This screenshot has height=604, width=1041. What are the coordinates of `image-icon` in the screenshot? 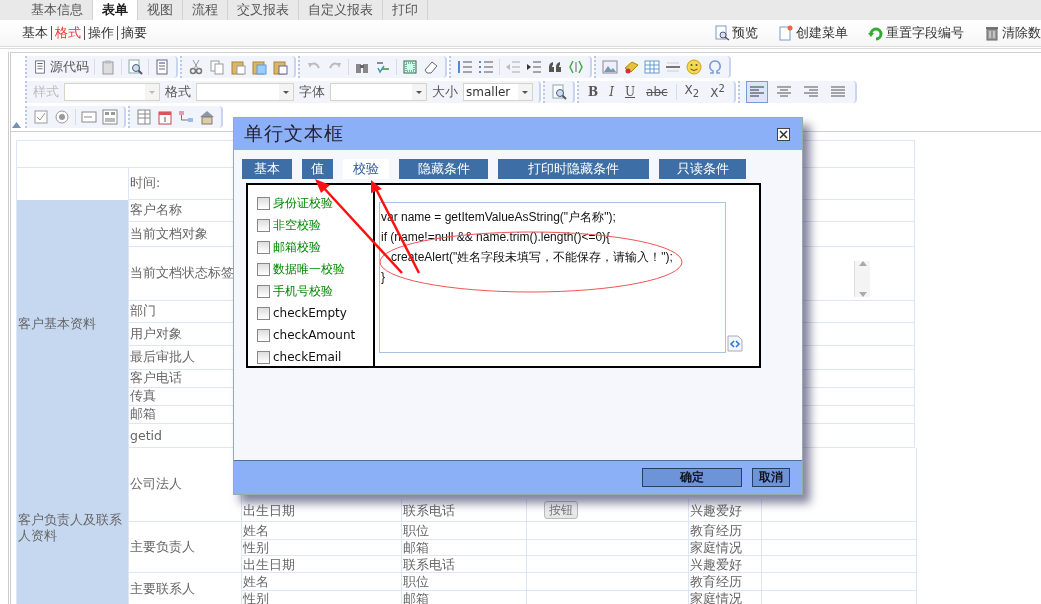 It's located at (610, 66).